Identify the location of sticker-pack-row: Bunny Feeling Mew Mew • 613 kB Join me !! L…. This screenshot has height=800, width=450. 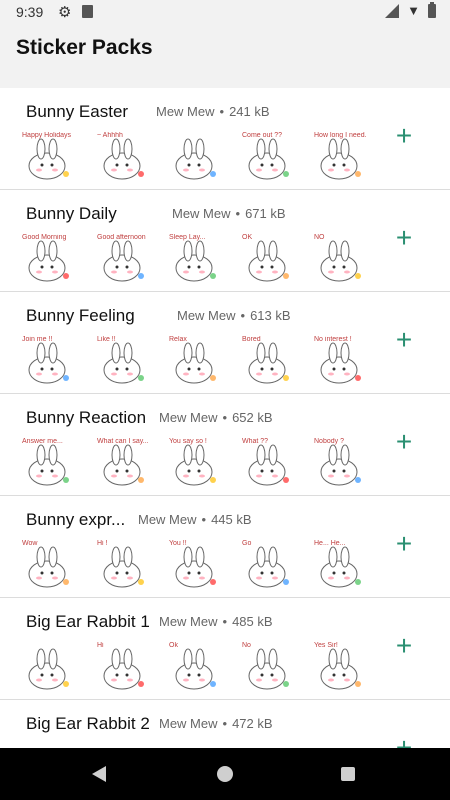
(225, 343).